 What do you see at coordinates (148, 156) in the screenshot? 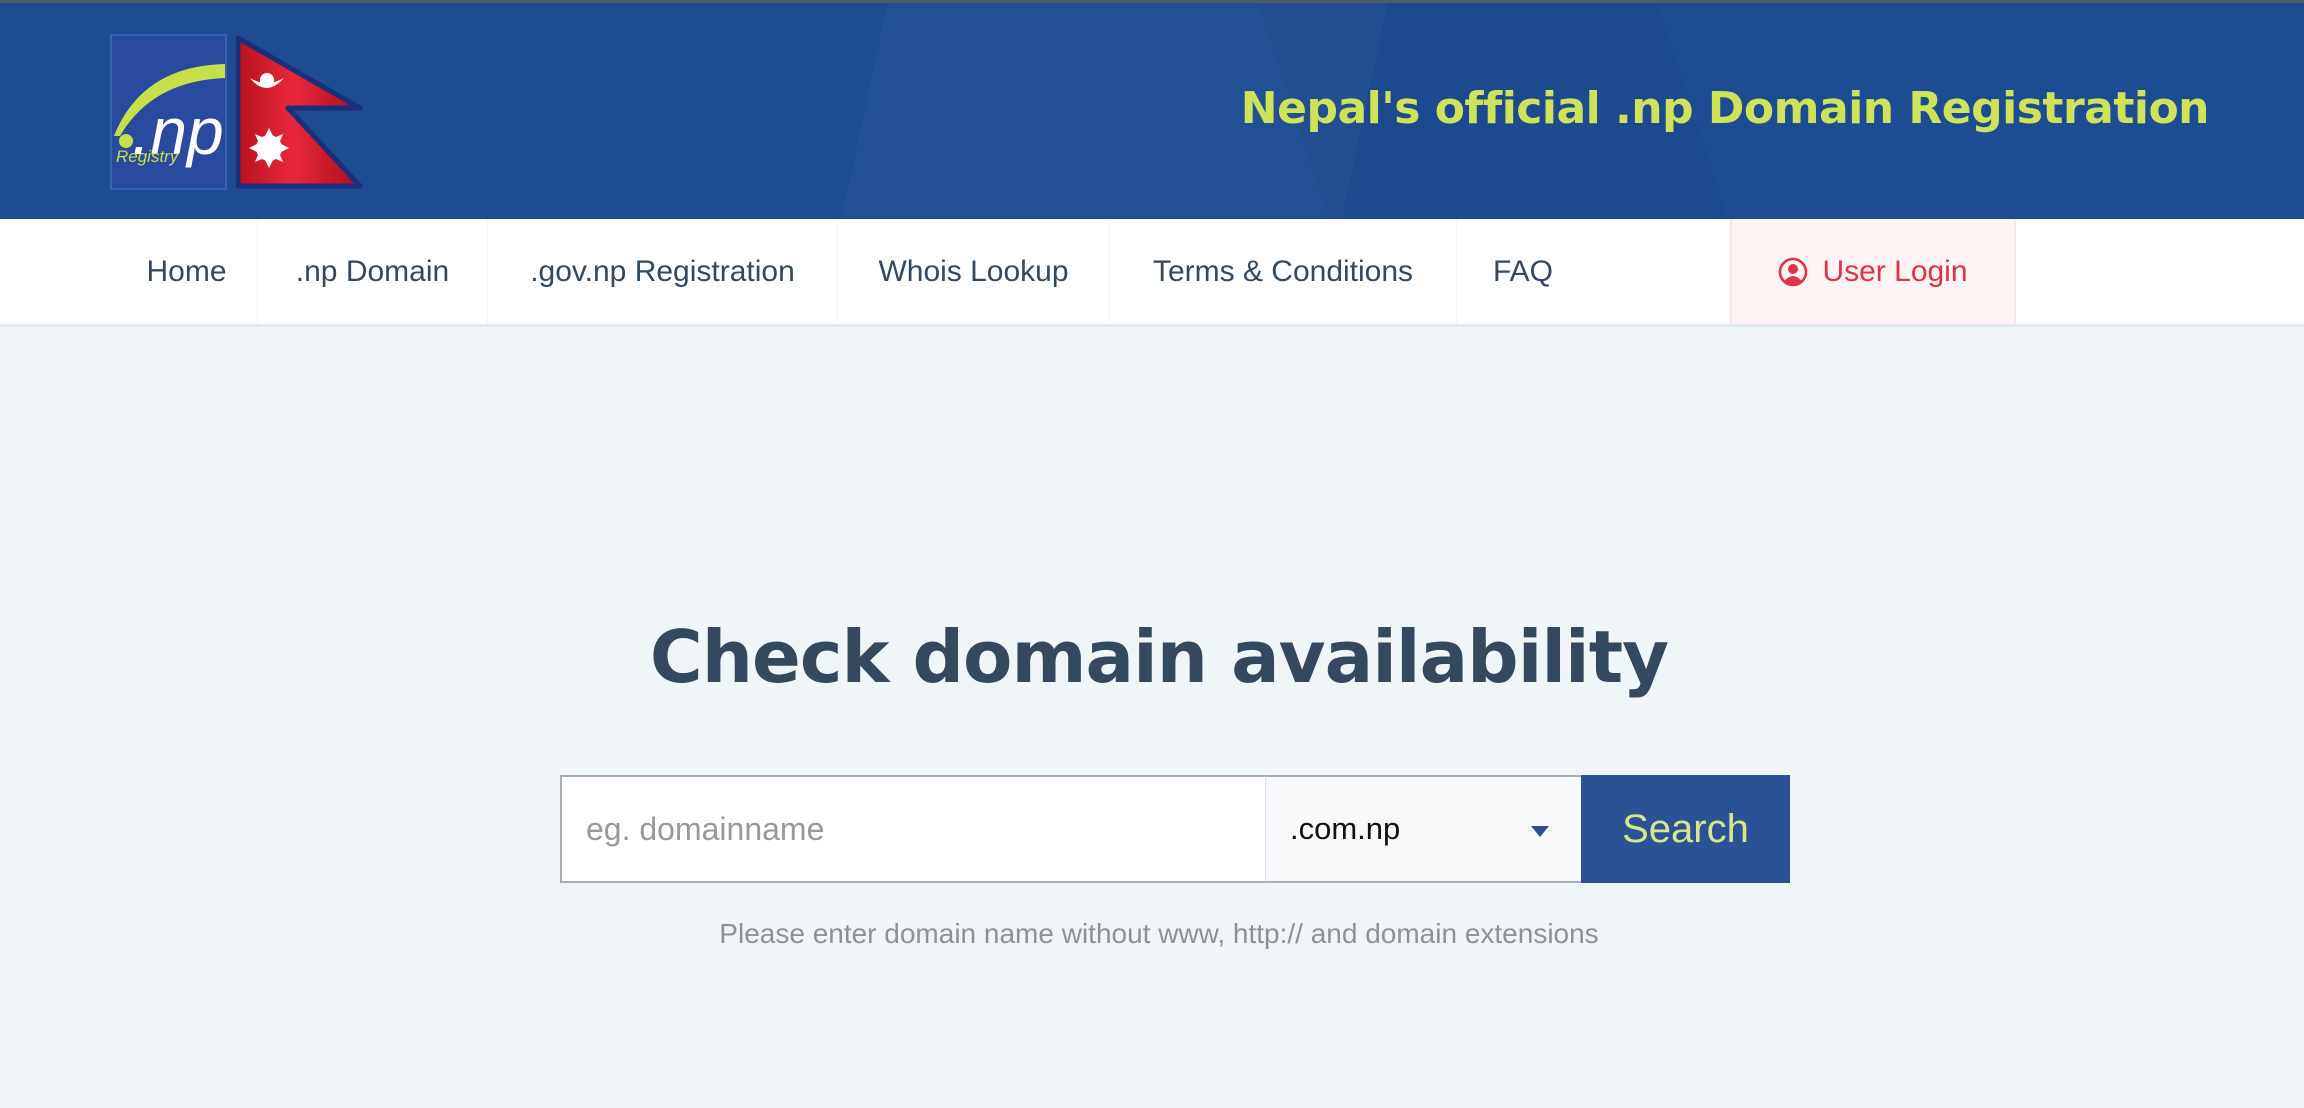
I see `logo-subtext: Registry` at bounding box center [148, 156].